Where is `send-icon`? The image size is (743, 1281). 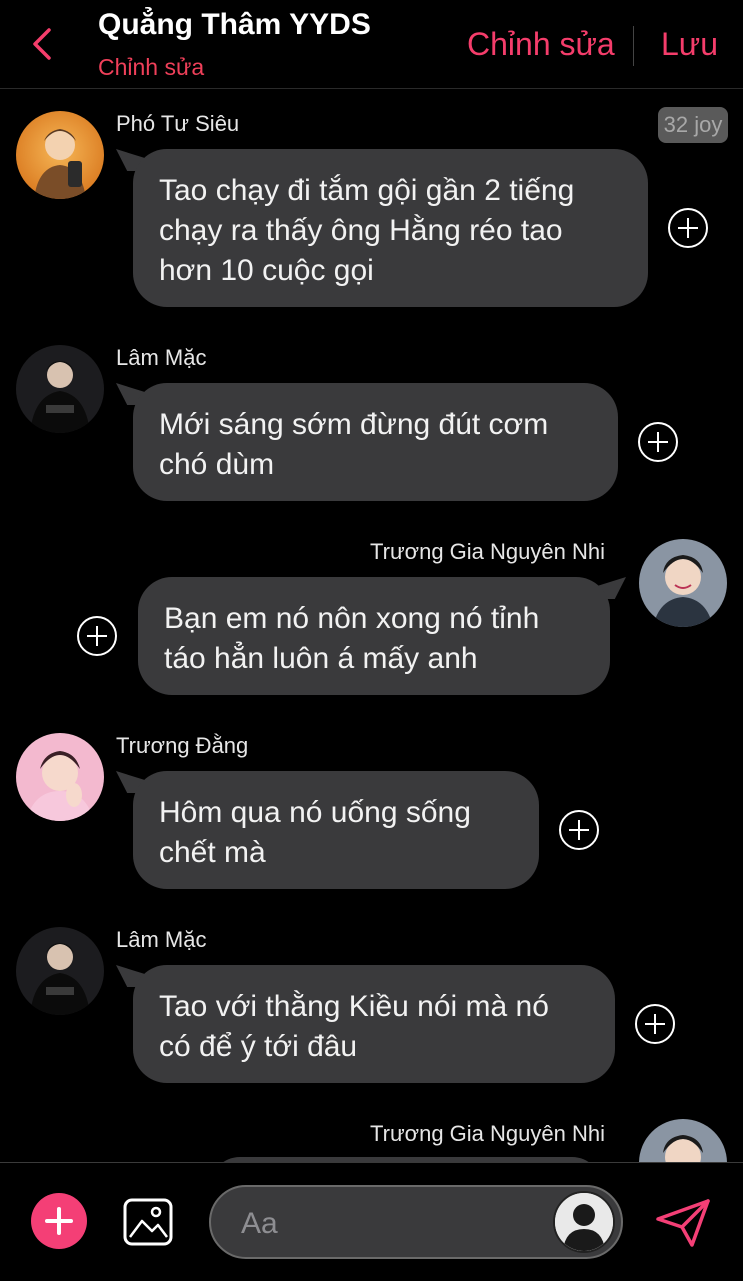 send-icon is located at coordinates (683, 1223).